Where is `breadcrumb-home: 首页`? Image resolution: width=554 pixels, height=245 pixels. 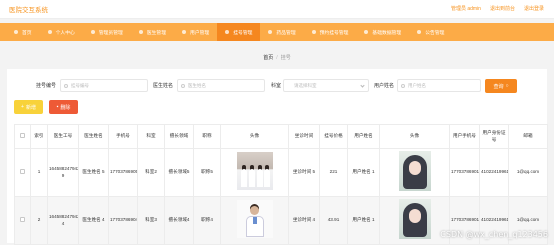 breadcrumb-home: 首页 is located at coordinates (268, 58).